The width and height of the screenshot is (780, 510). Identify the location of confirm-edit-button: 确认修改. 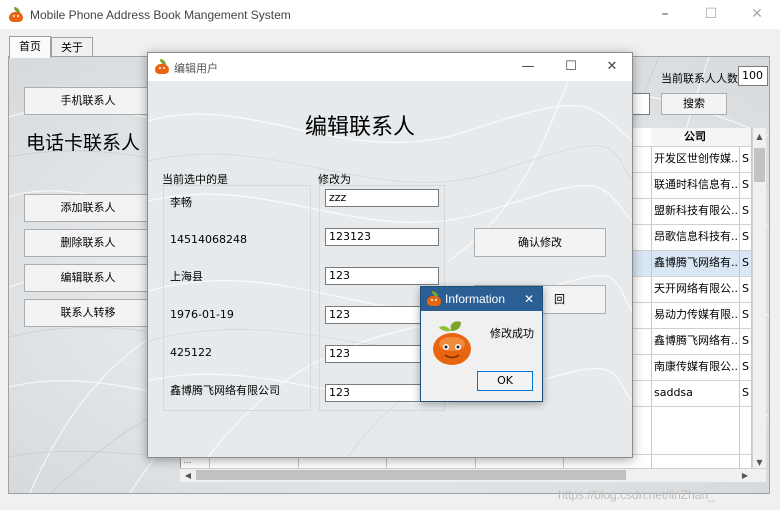
(540, 242).